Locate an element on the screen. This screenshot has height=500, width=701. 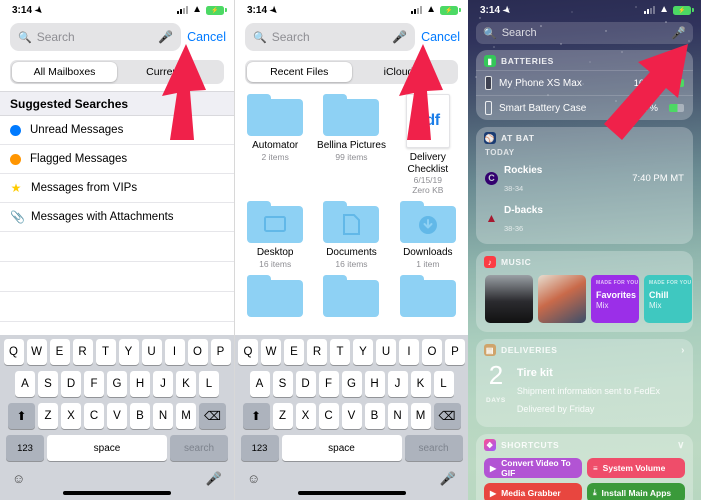
segment-icloud-drive: iCloud D is located at coordinates (404, 72).